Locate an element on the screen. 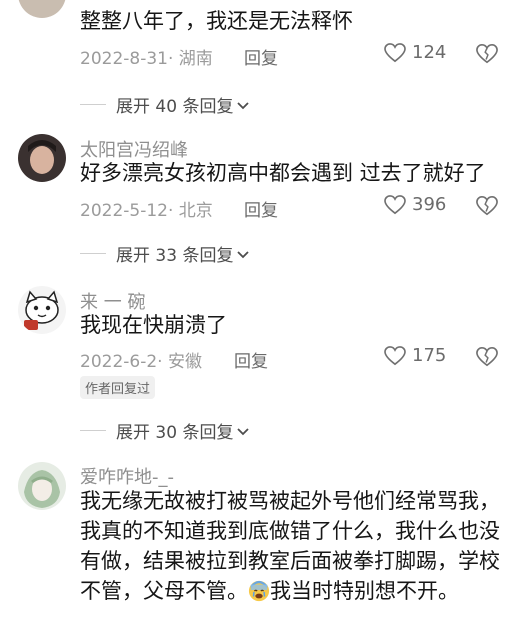  expand-label: 展开 33 条回复 is located at coordinates (175, 256).